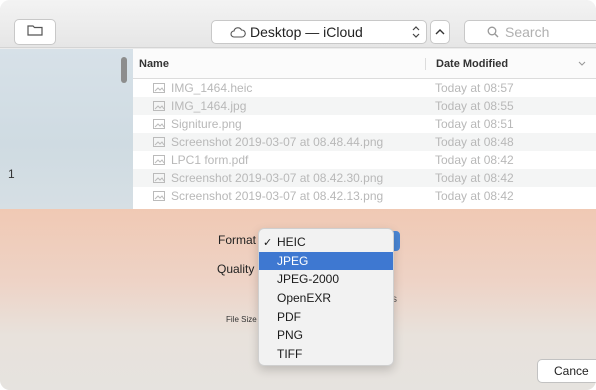  Describe the element at coordinates (326, 335) in the screenshot. I see `format-menu-item-png: PNG` at that location.